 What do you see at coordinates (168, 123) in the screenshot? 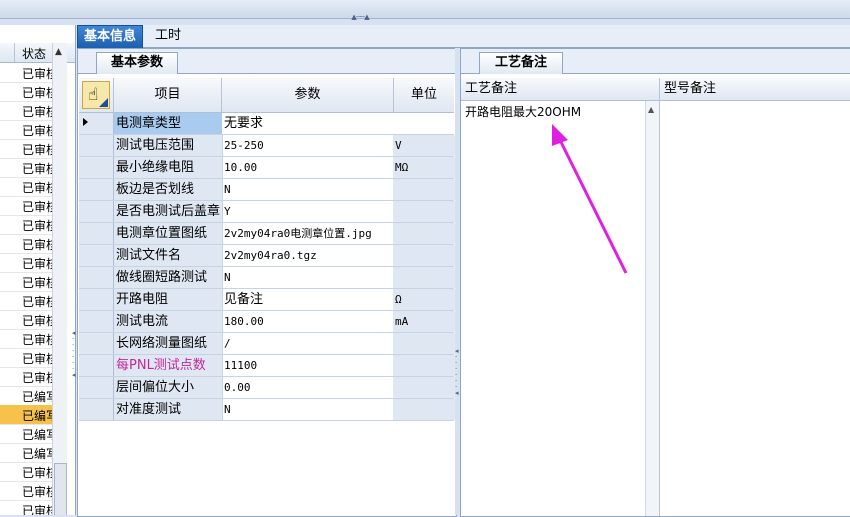
I see `param-name-cell: 电测章类型` at bounding box center [168, 123].